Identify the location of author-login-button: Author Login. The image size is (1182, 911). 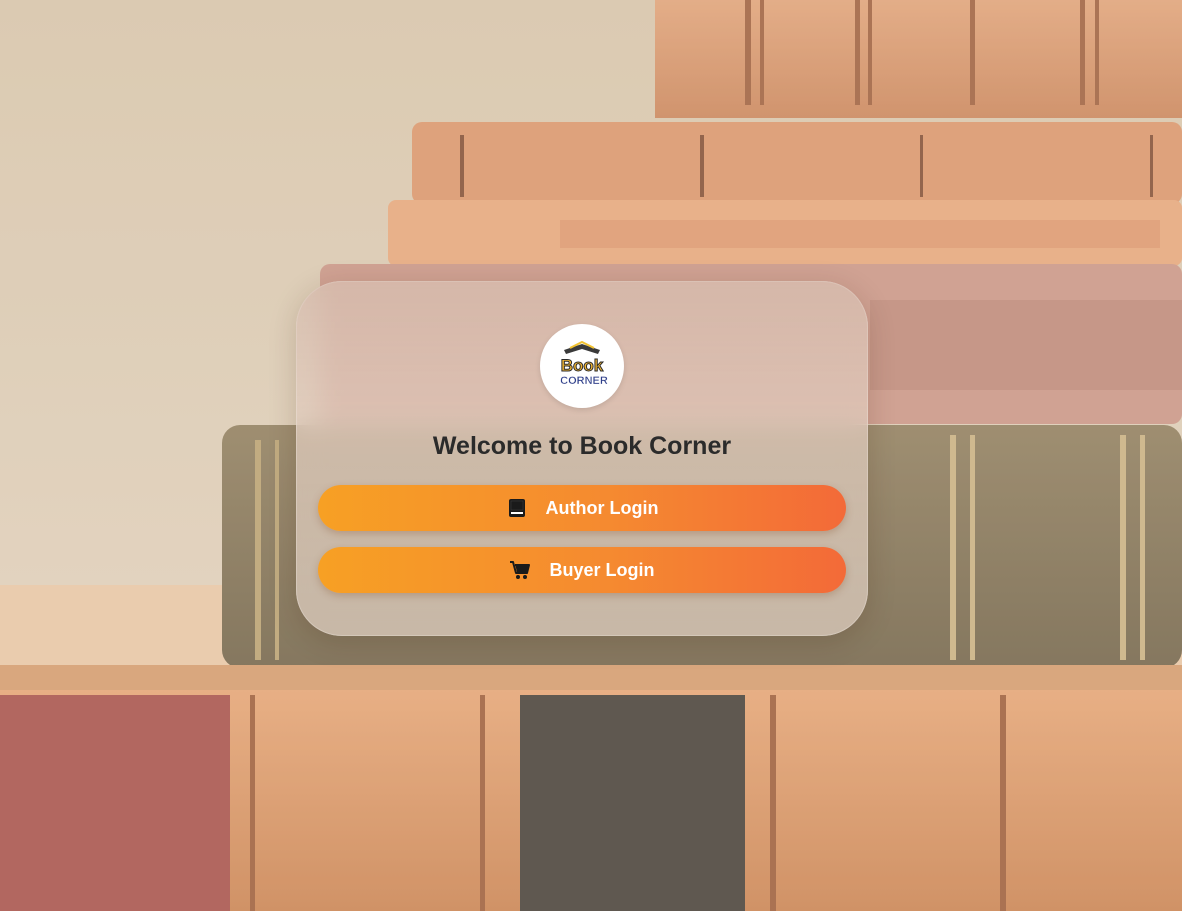
(582, 508).